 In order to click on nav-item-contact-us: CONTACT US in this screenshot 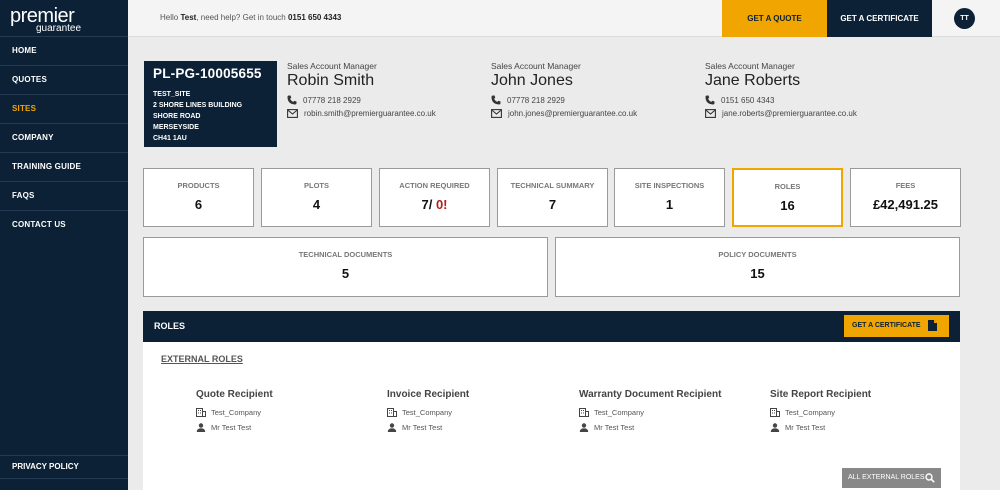, I will do `click(64, 224)`.